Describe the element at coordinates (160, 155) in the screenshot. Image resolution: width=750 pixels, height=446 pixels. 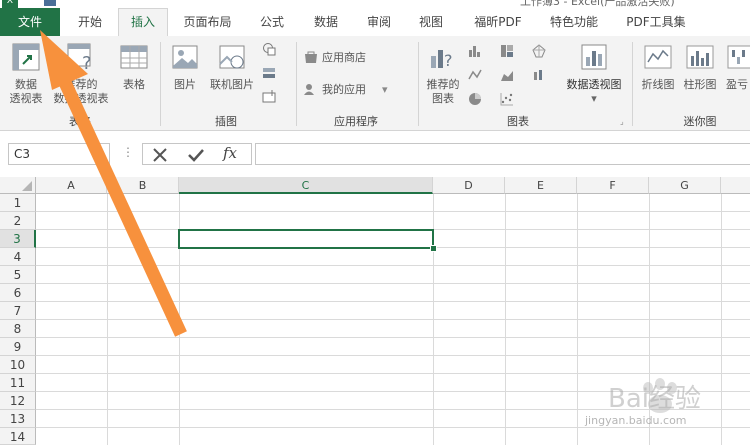
I see `cancel-icon` at that location.